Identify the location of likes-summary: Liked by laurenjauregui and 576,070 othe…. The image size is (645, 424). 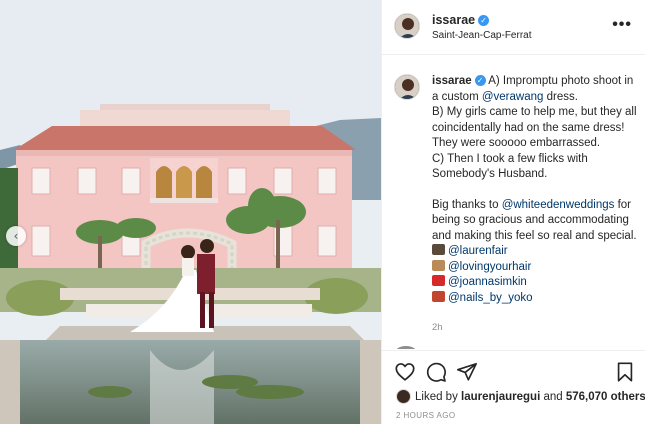
(520, 396).